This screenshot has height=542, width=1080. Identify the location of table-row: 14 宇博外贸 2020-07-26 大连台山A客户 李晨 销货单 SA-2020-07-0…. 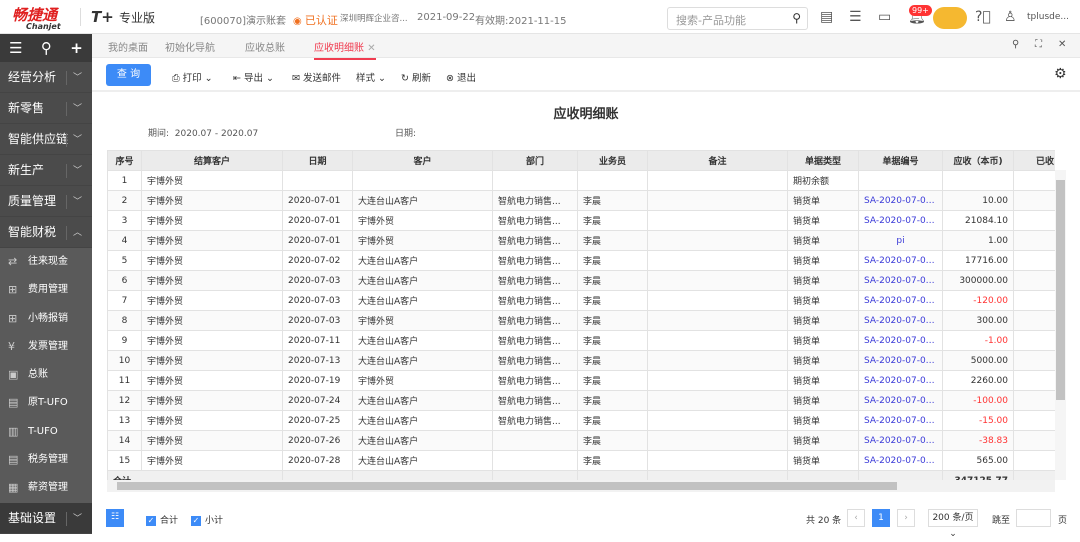
(581, 440).